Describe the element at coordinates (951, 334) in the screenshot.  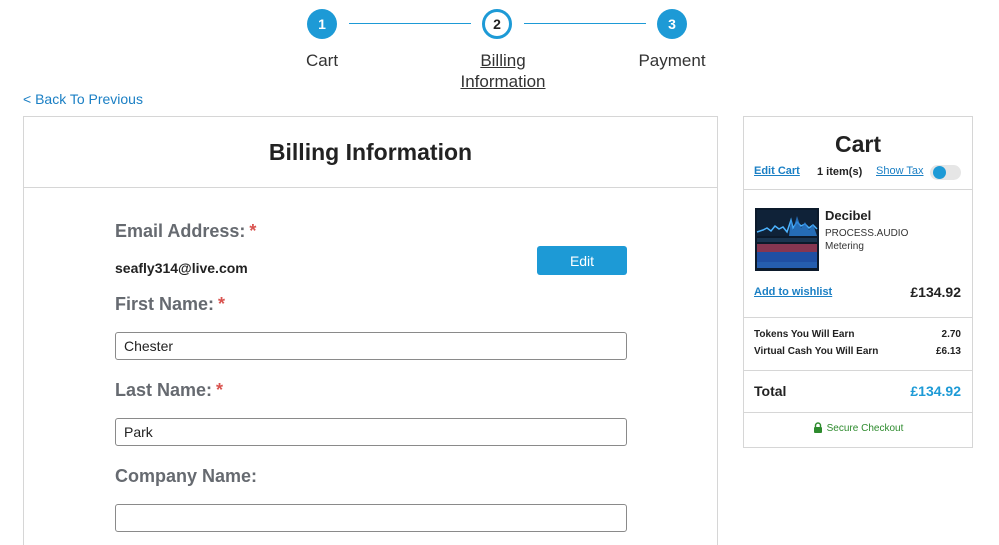
I see `tokens-earn-value: 2.70` at that location.